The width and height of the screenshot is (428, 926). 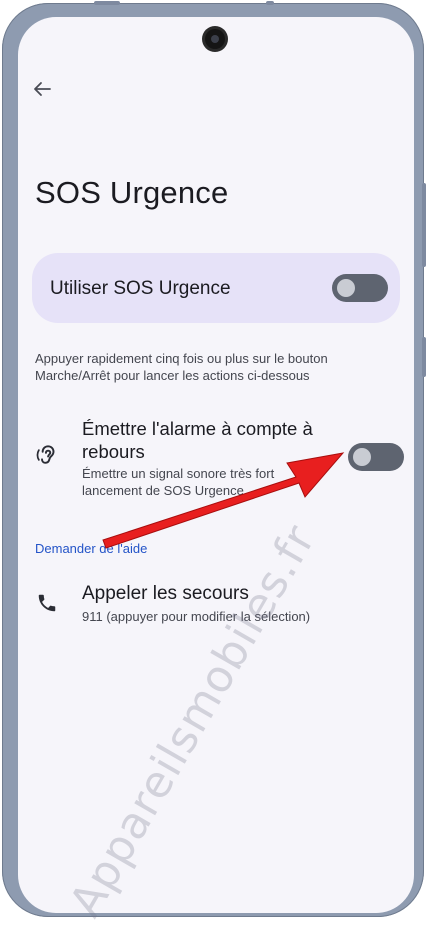 What do you see at coordinates (424, 357) in the screenshot?
I see `power-button` at bounding box center [424, 357].